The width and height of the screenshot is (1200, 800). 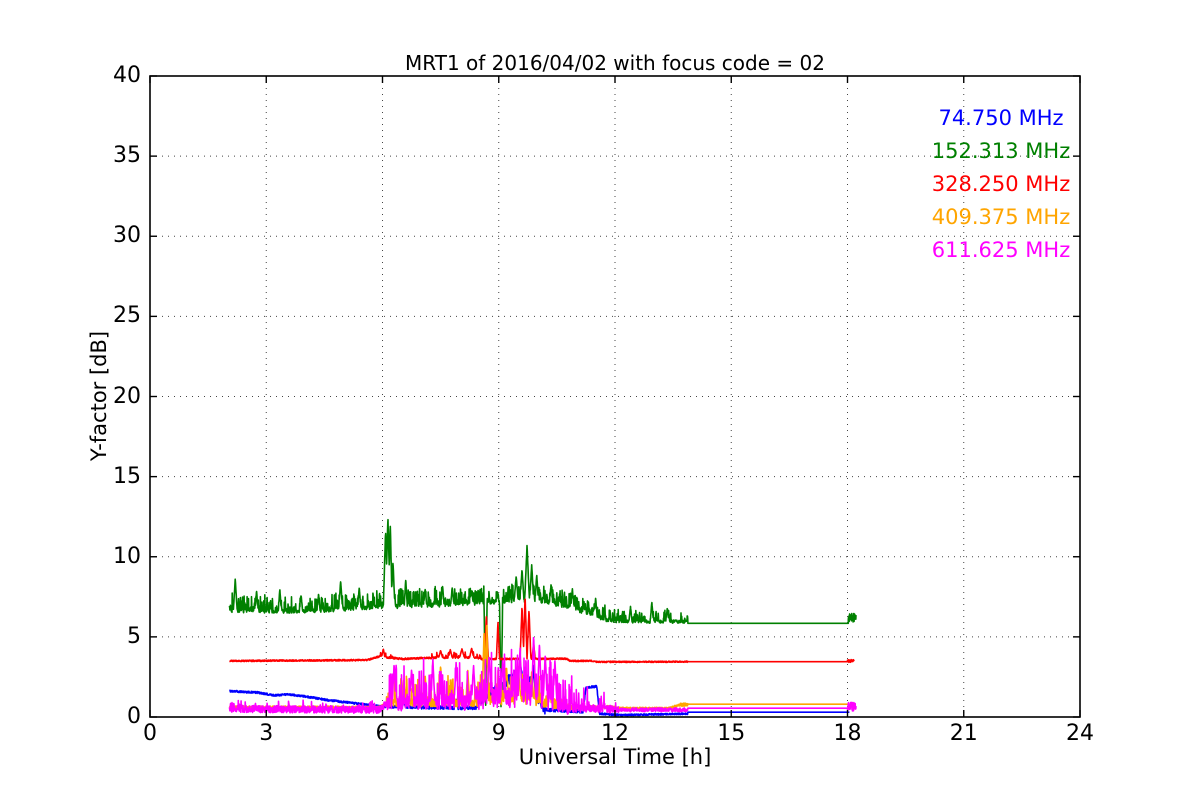 I want to click on x-tick-label: 3, so click(x=266, y=733).